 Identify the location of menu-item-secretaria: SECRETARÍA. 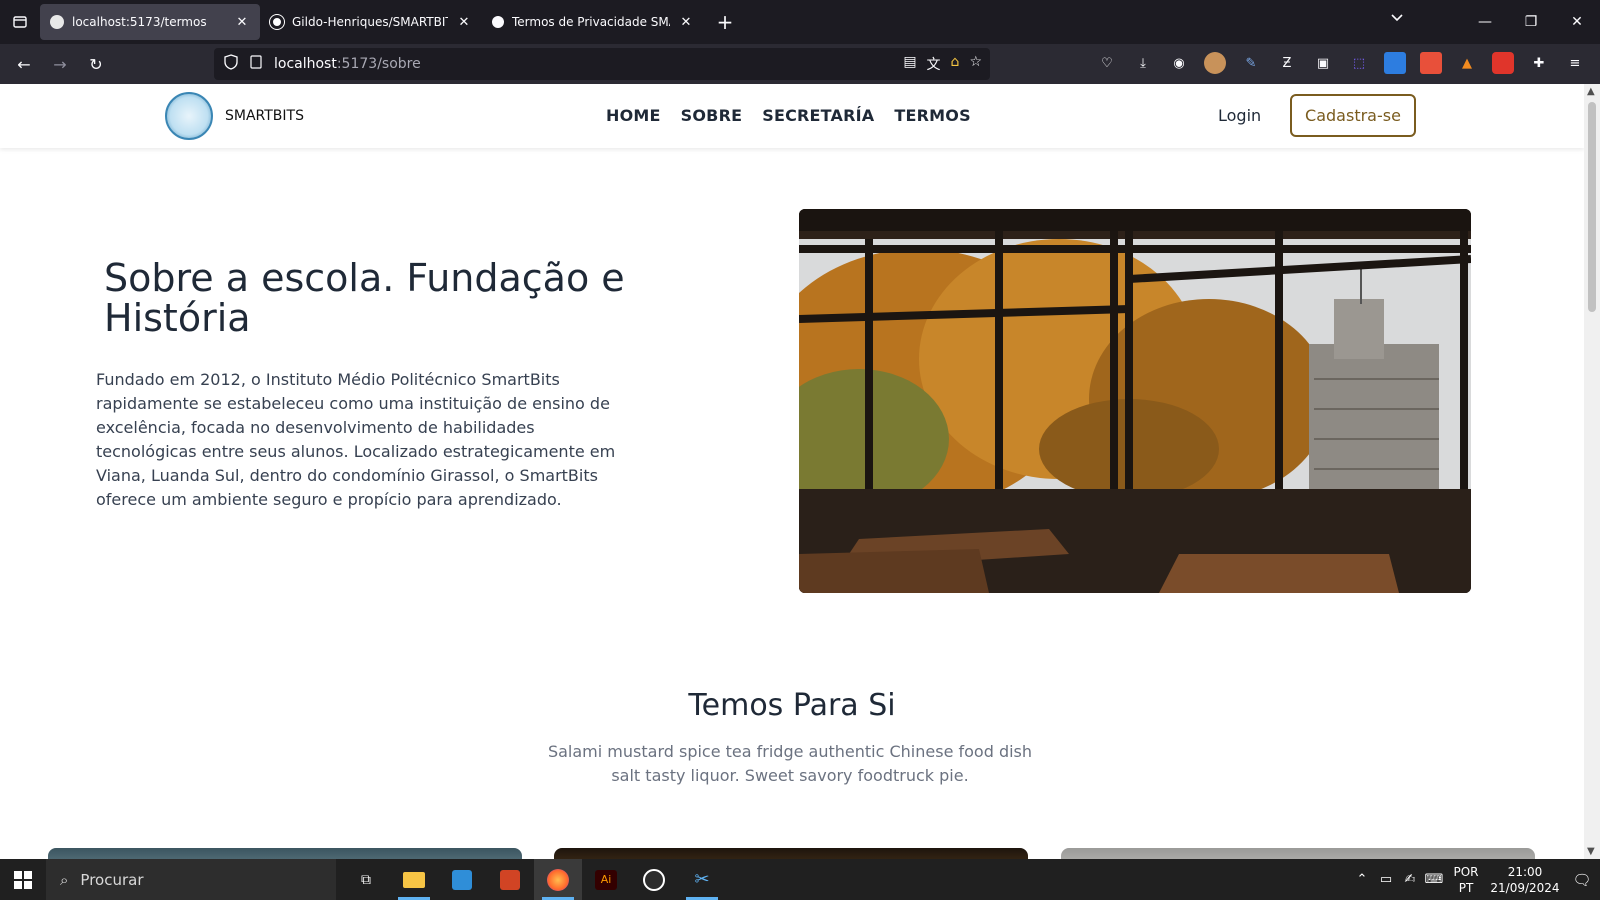
(818, 115).